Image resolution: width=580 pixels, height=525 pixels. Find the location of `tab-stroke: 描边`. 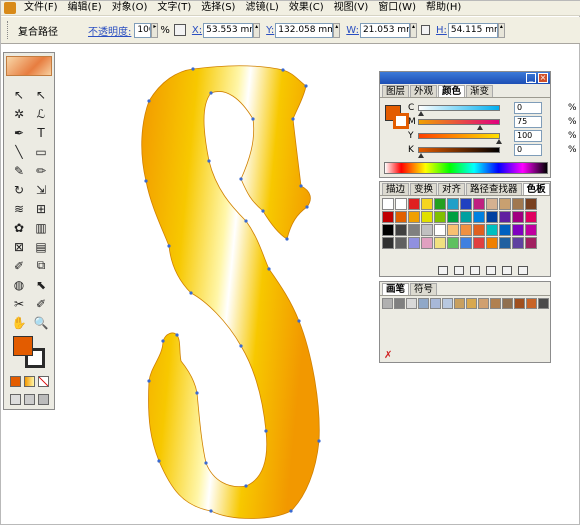

tab-stroke: 描边 is located at coordinates (396, 189).